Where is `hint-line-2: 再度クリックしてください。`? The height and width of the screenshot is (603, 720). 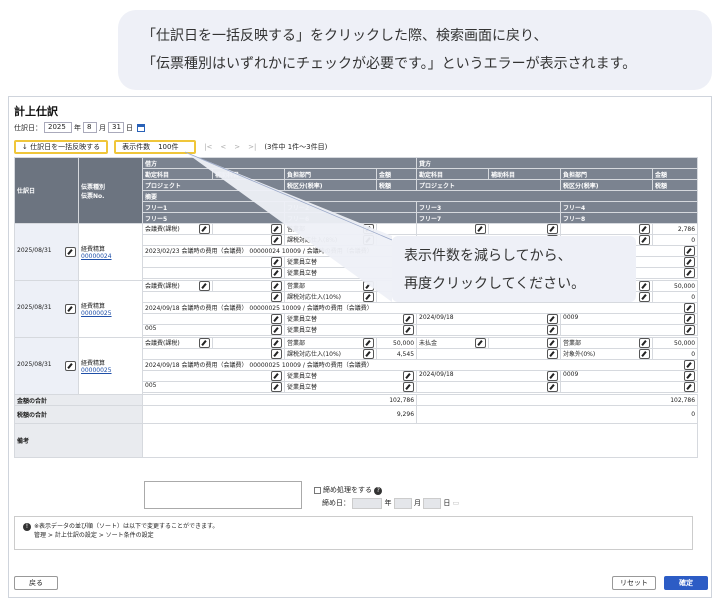
hint-line-2: 再度クリックしてください。 is located at coordinates (495, 284).